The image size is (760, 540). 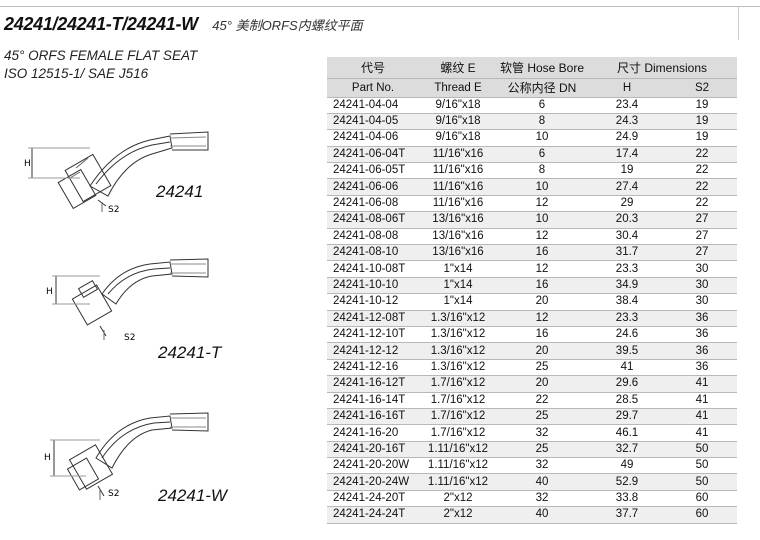 I want to click on drawing-code-24241-T: 24241-T, so click(x=190, y=352).